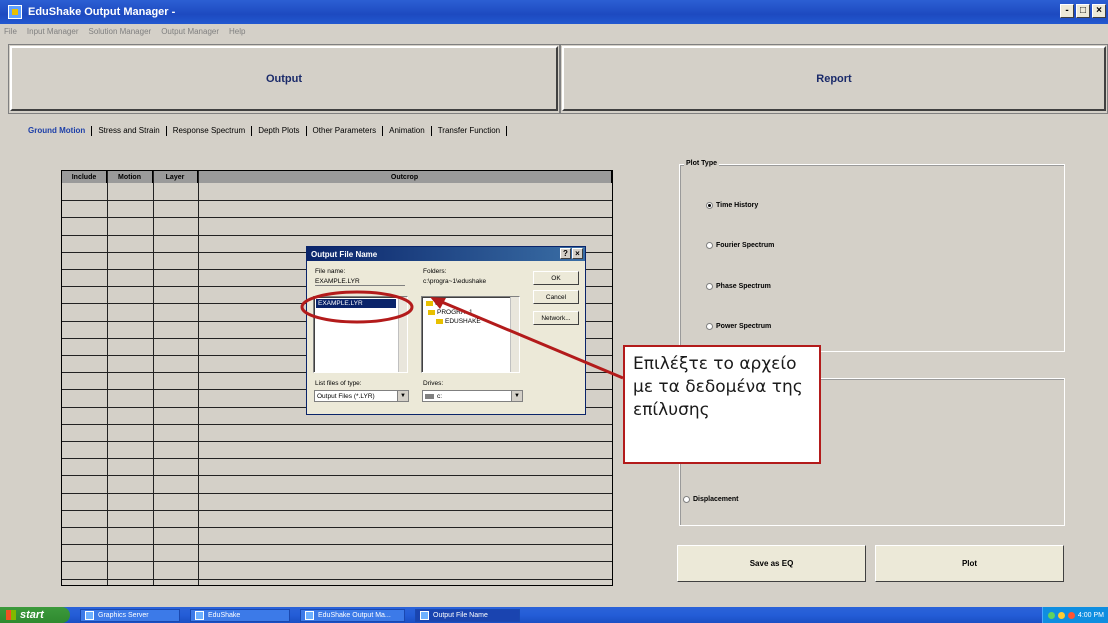  What do you see at coordinates (514, 334) in the screenshot?
I see `folder-tree-scrollbar` at bounding box center [514, 334].